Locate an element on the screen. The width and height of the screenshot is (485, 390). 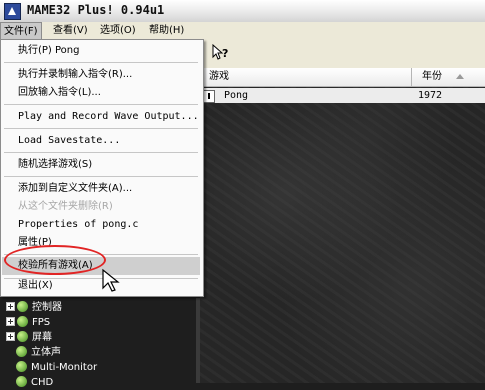
tree-item: 立体声 is located at coordinates (38, 352).